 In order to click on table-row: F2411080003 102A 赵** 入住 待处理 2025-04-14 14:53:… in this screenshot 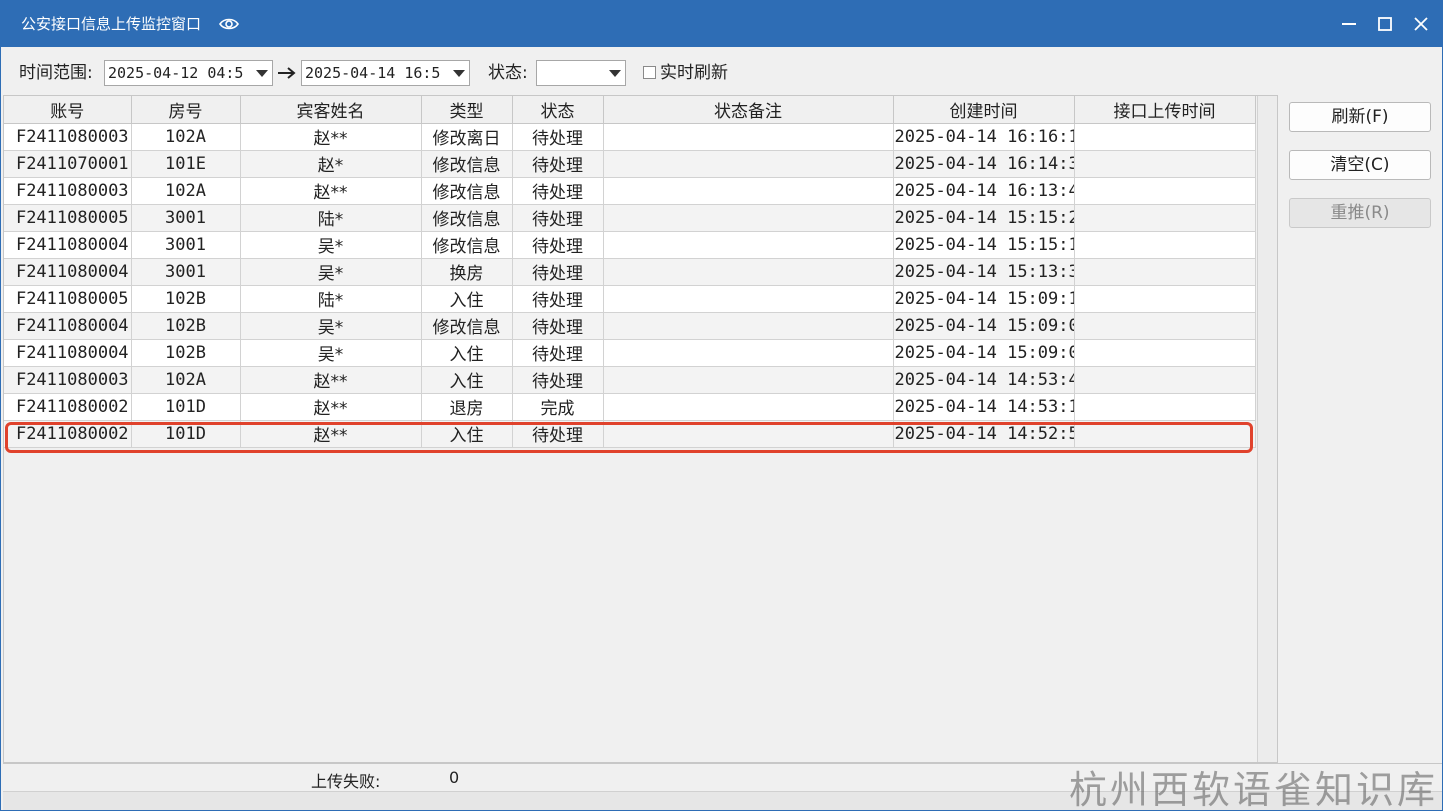, I will do `click(630, 380)`.